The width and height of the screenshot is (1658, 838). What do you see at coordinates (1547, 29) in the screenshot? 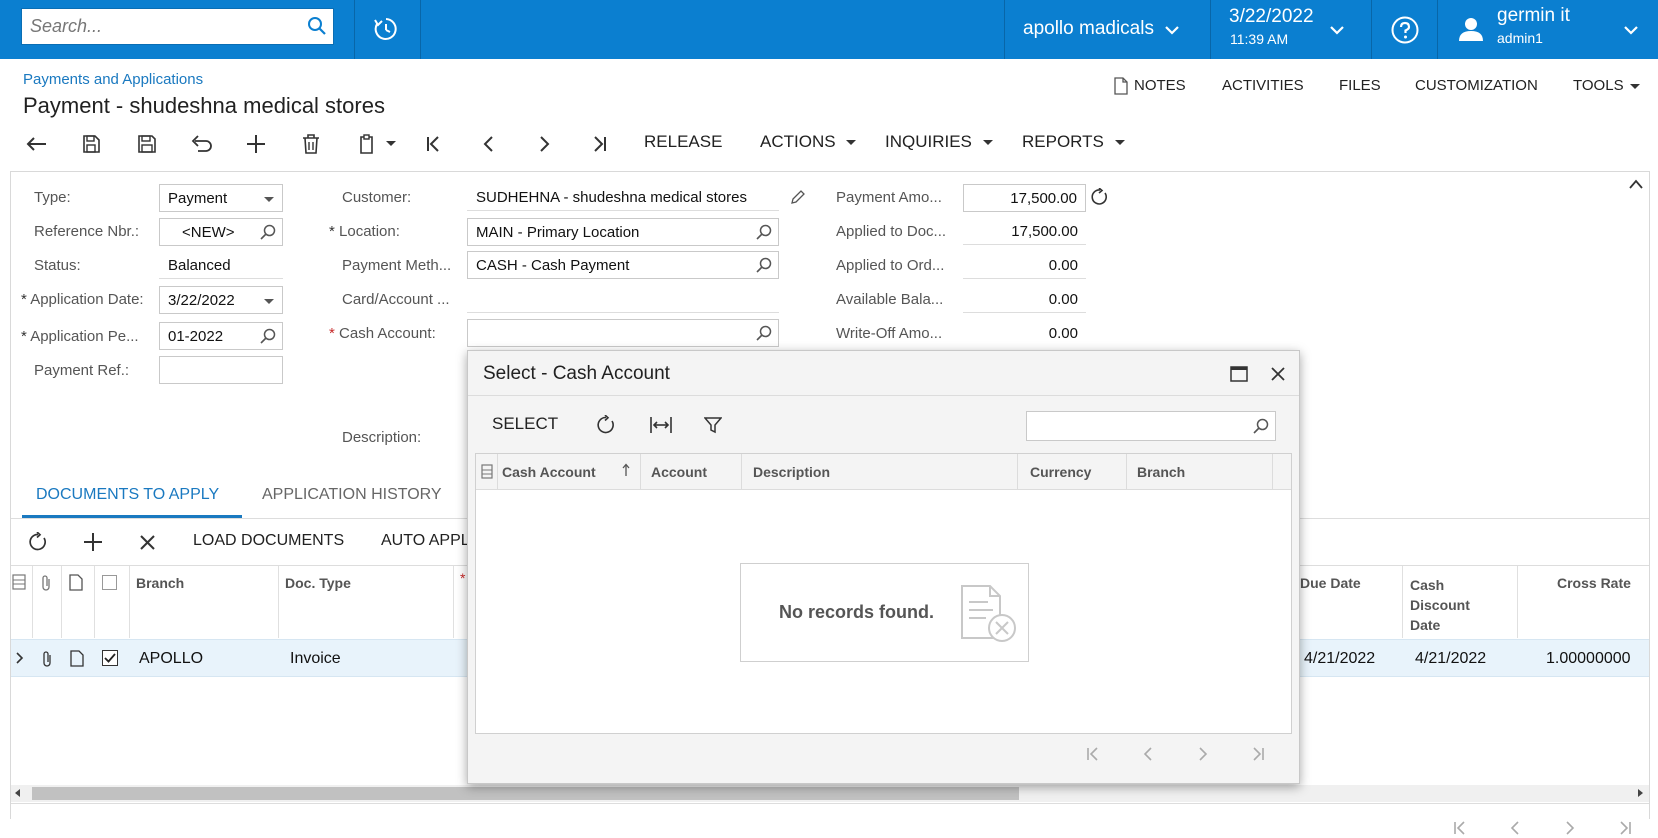
I see `user-menu: germin it admin1` at bounding box center [1547, 29].